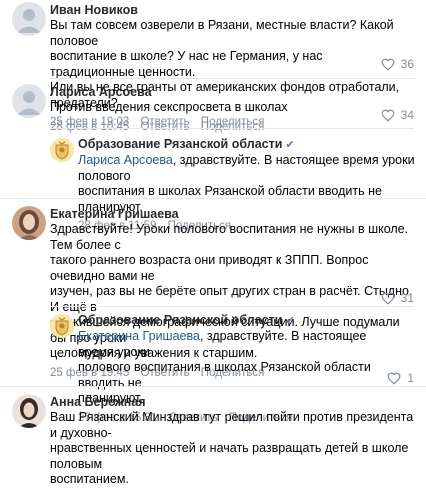  I want to click on author-name: Анна Бережная, so click(233, 402).